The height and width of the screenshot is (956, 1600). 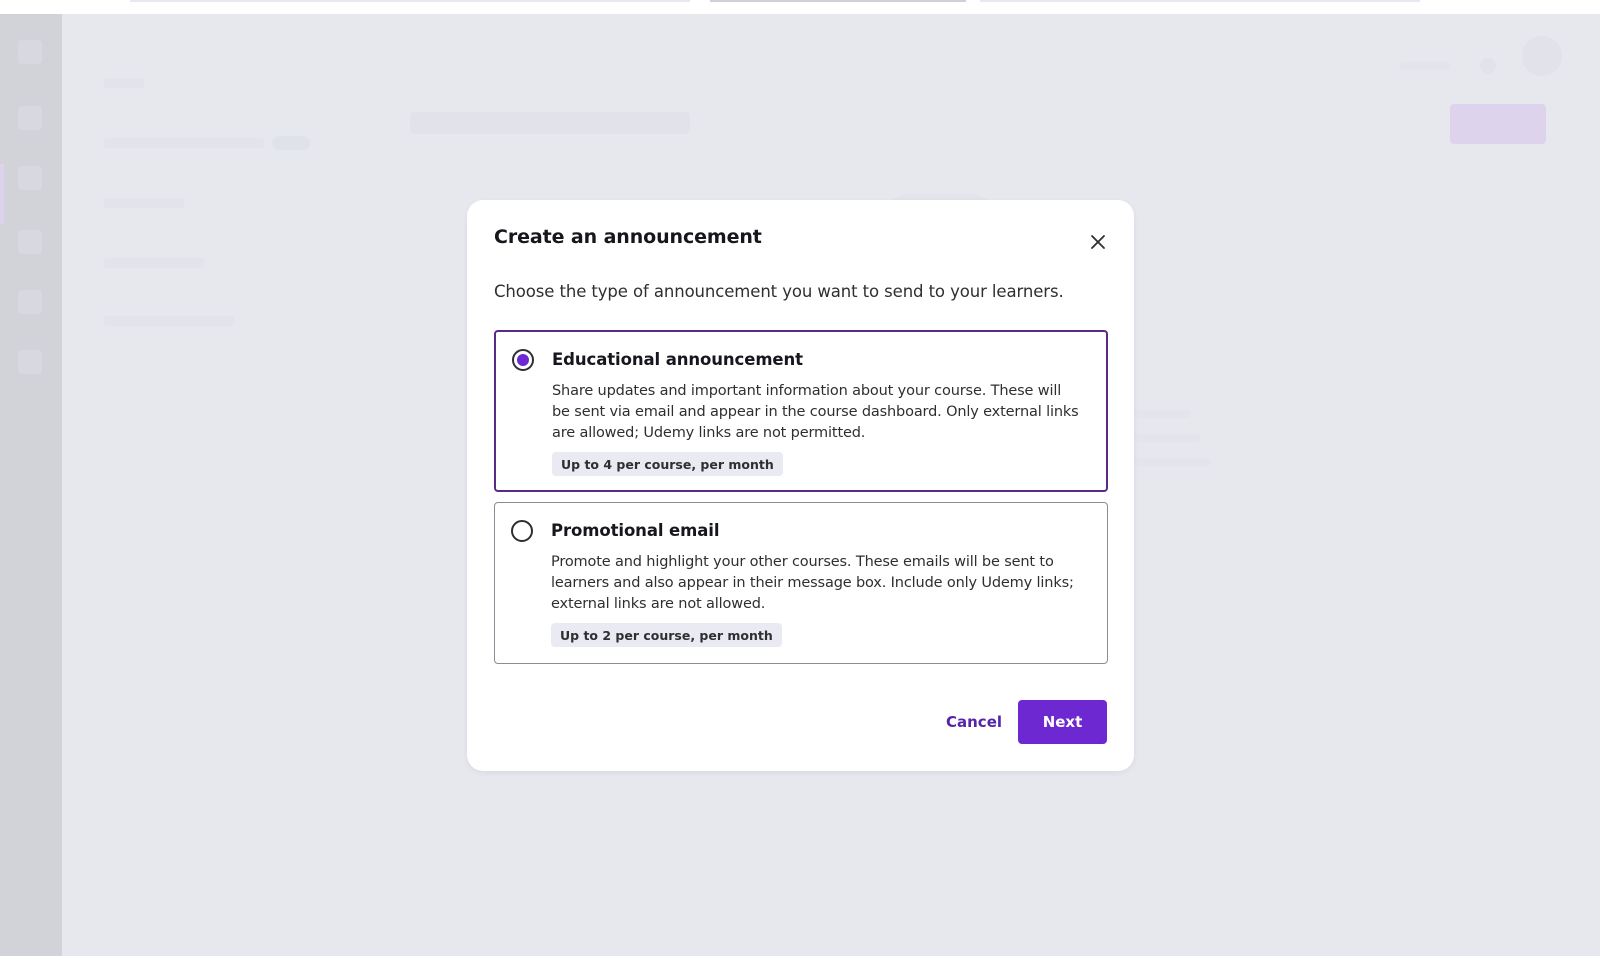 I want to click on limit-badge: Up to 4 per course, per month, so click(x=667, y=464).